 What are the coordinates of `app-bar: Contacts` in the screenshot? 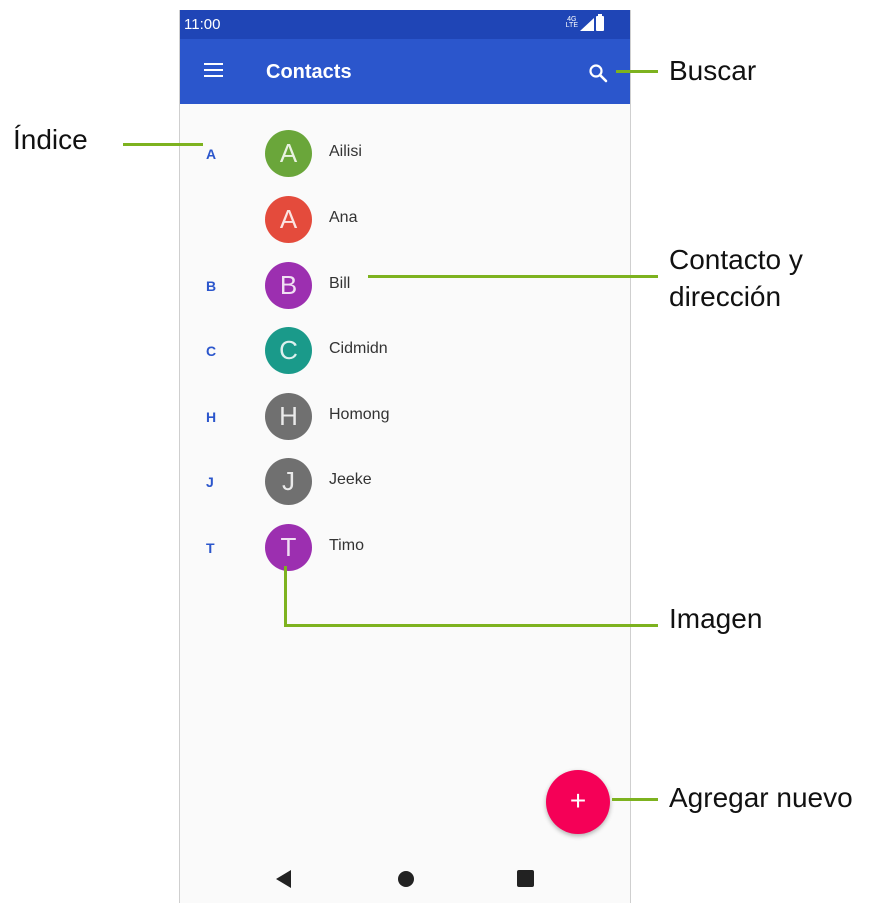 It's located at (405, 71).